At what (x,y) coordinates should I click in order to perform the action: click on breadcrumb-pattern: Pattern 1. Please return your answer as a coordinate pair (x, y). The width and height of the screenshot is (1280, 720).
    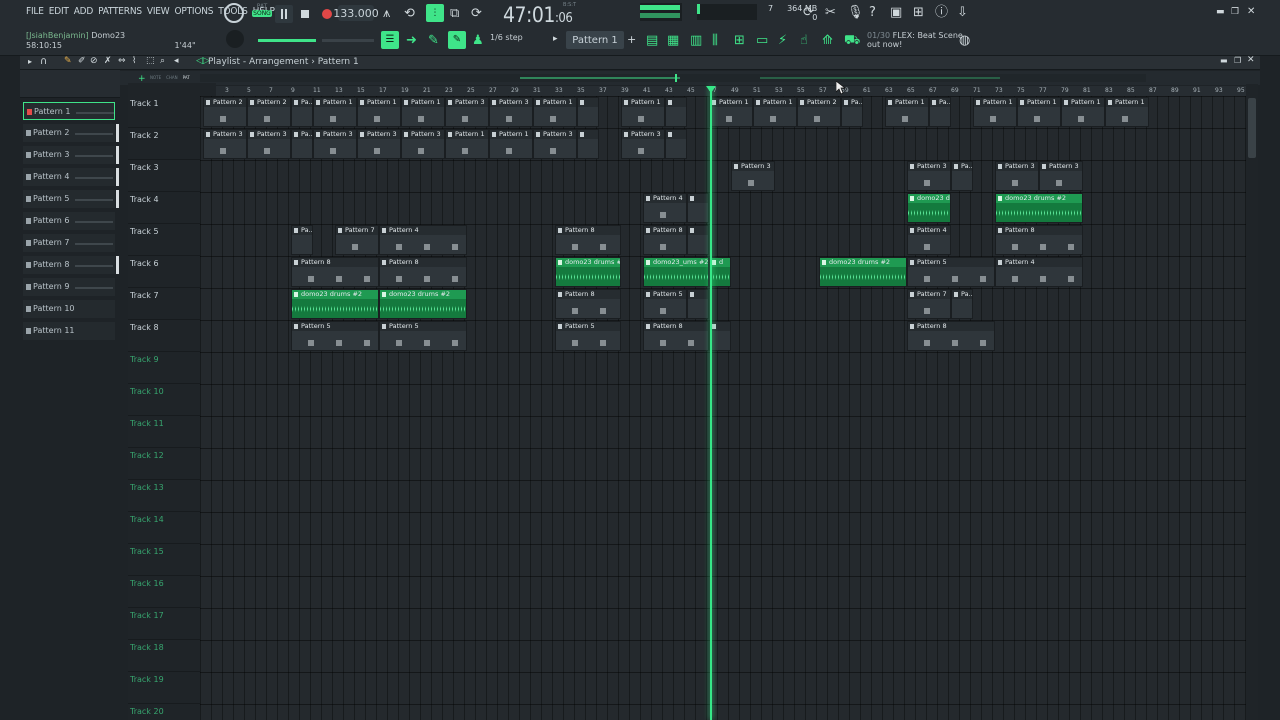
    Looking at the image, I should click on (338, 62).